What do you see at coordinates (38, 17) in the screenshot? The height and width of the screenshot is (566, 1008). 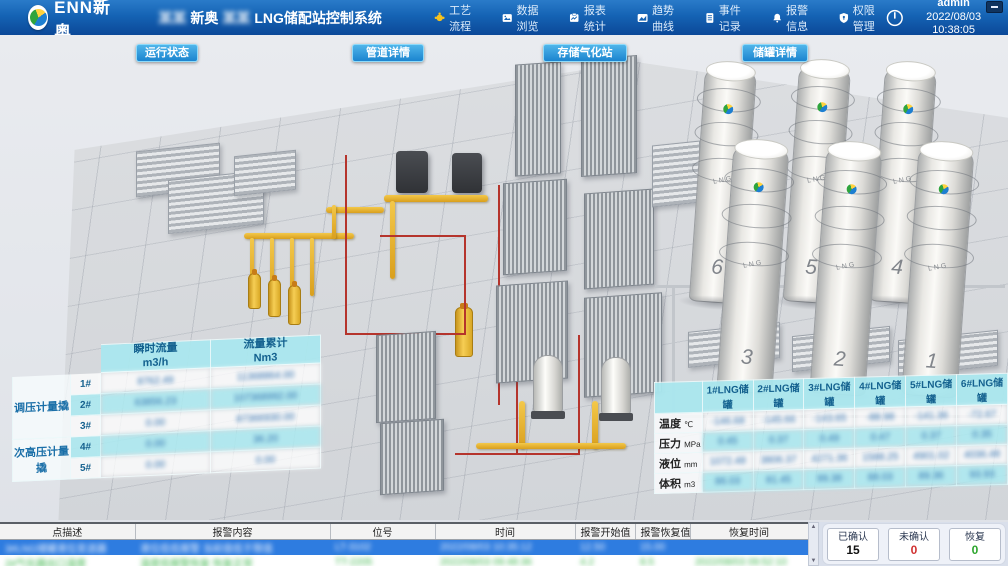 I see `enn-logo-icon` at bounding box center [38, 17].